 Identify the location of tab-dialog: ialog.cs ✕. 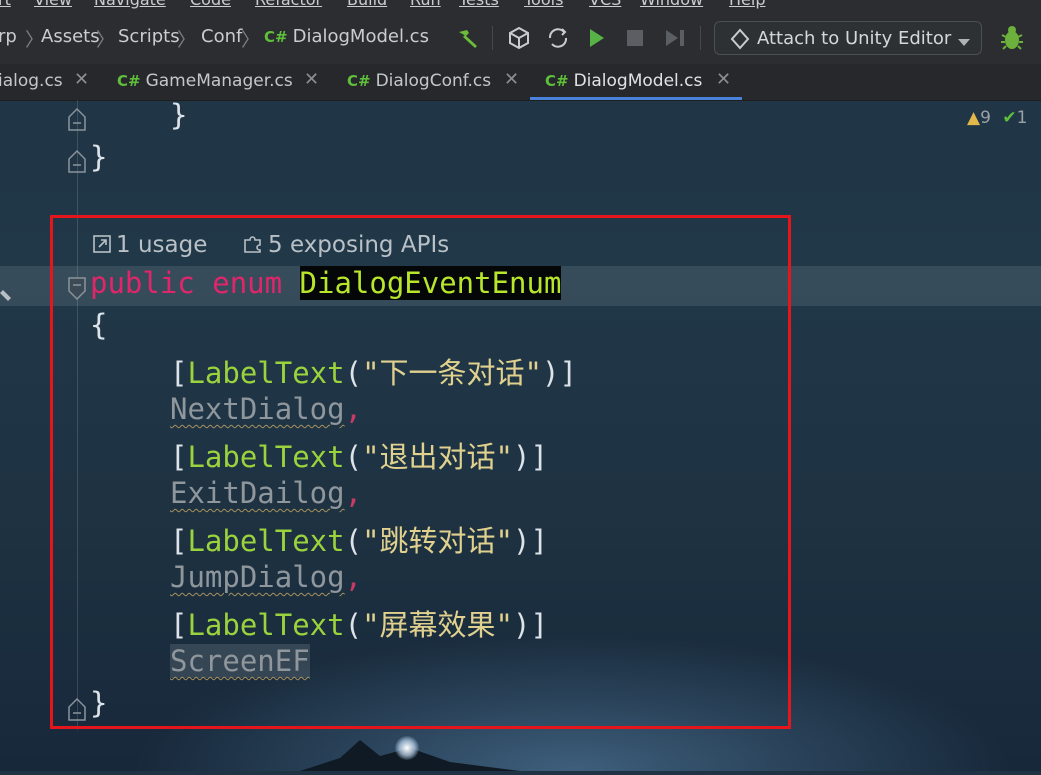
(50, 82).